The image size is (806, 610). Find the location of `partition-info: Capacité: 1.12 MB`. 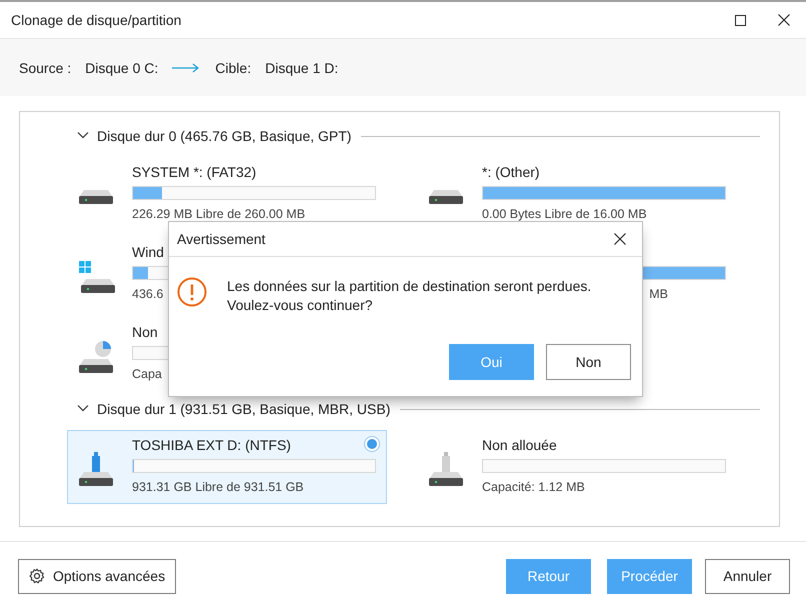

partition-info: Capacité: 1.12 MB is located at coordinates (533, 487).